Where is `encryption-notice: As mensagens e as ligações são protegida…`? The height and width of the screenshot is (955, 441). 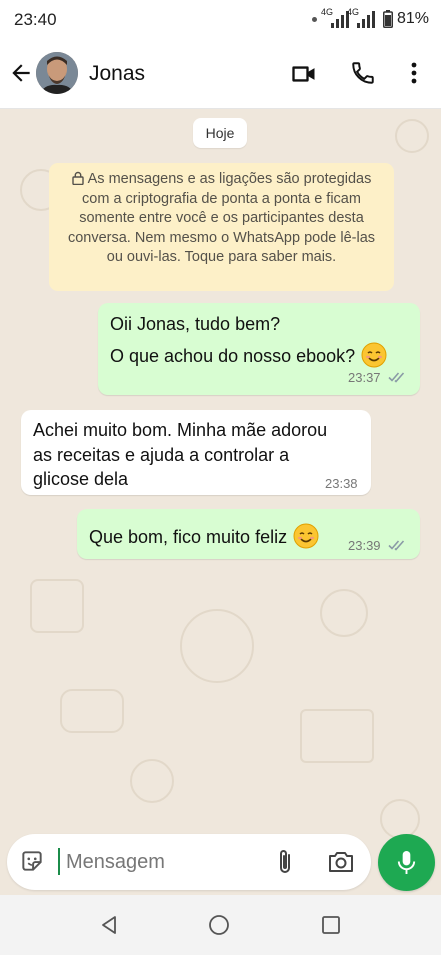 encryption-notice: As mensagens e as ligações são protegida… is located at coordinates (221, 227).